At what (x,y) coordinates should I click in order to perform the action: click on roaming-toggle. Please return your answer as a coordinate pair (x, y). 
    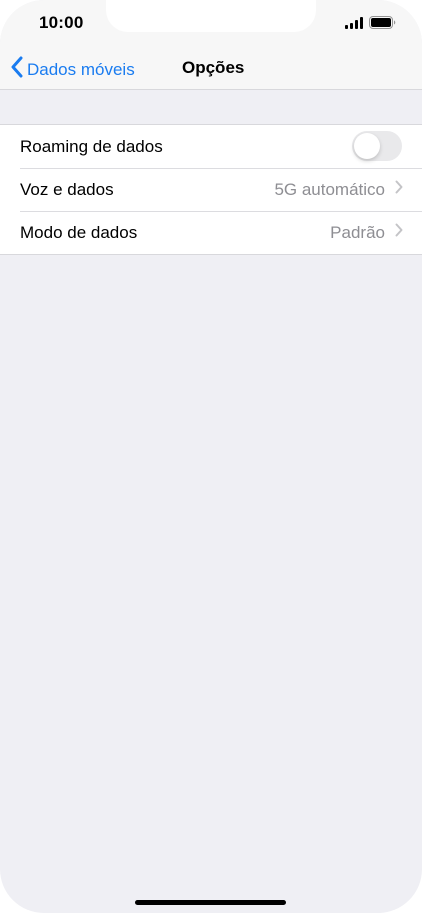
    Looking at the image, I should click on (377, 146).